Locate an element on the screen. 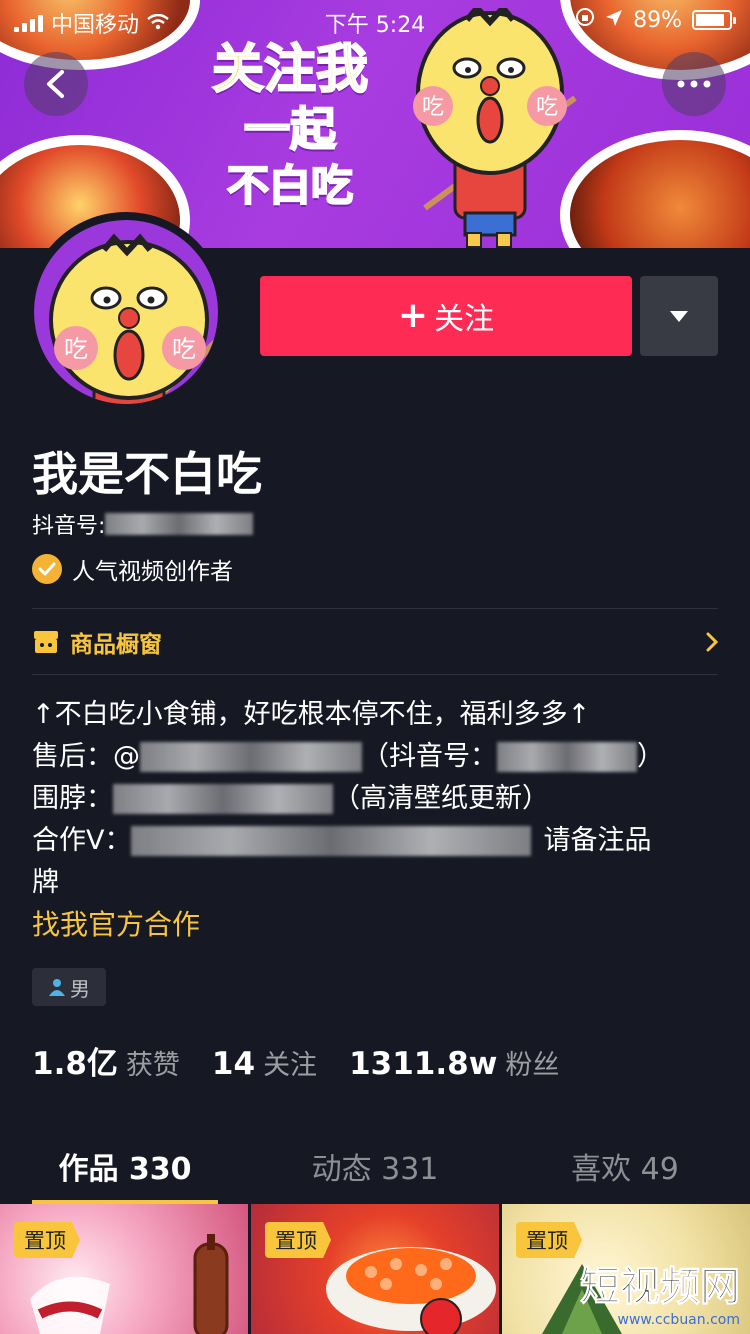  bio-line: ↑不白吃小食铺，好吃根本停不住，福利多多↑ is located at coordinates (377, 715).